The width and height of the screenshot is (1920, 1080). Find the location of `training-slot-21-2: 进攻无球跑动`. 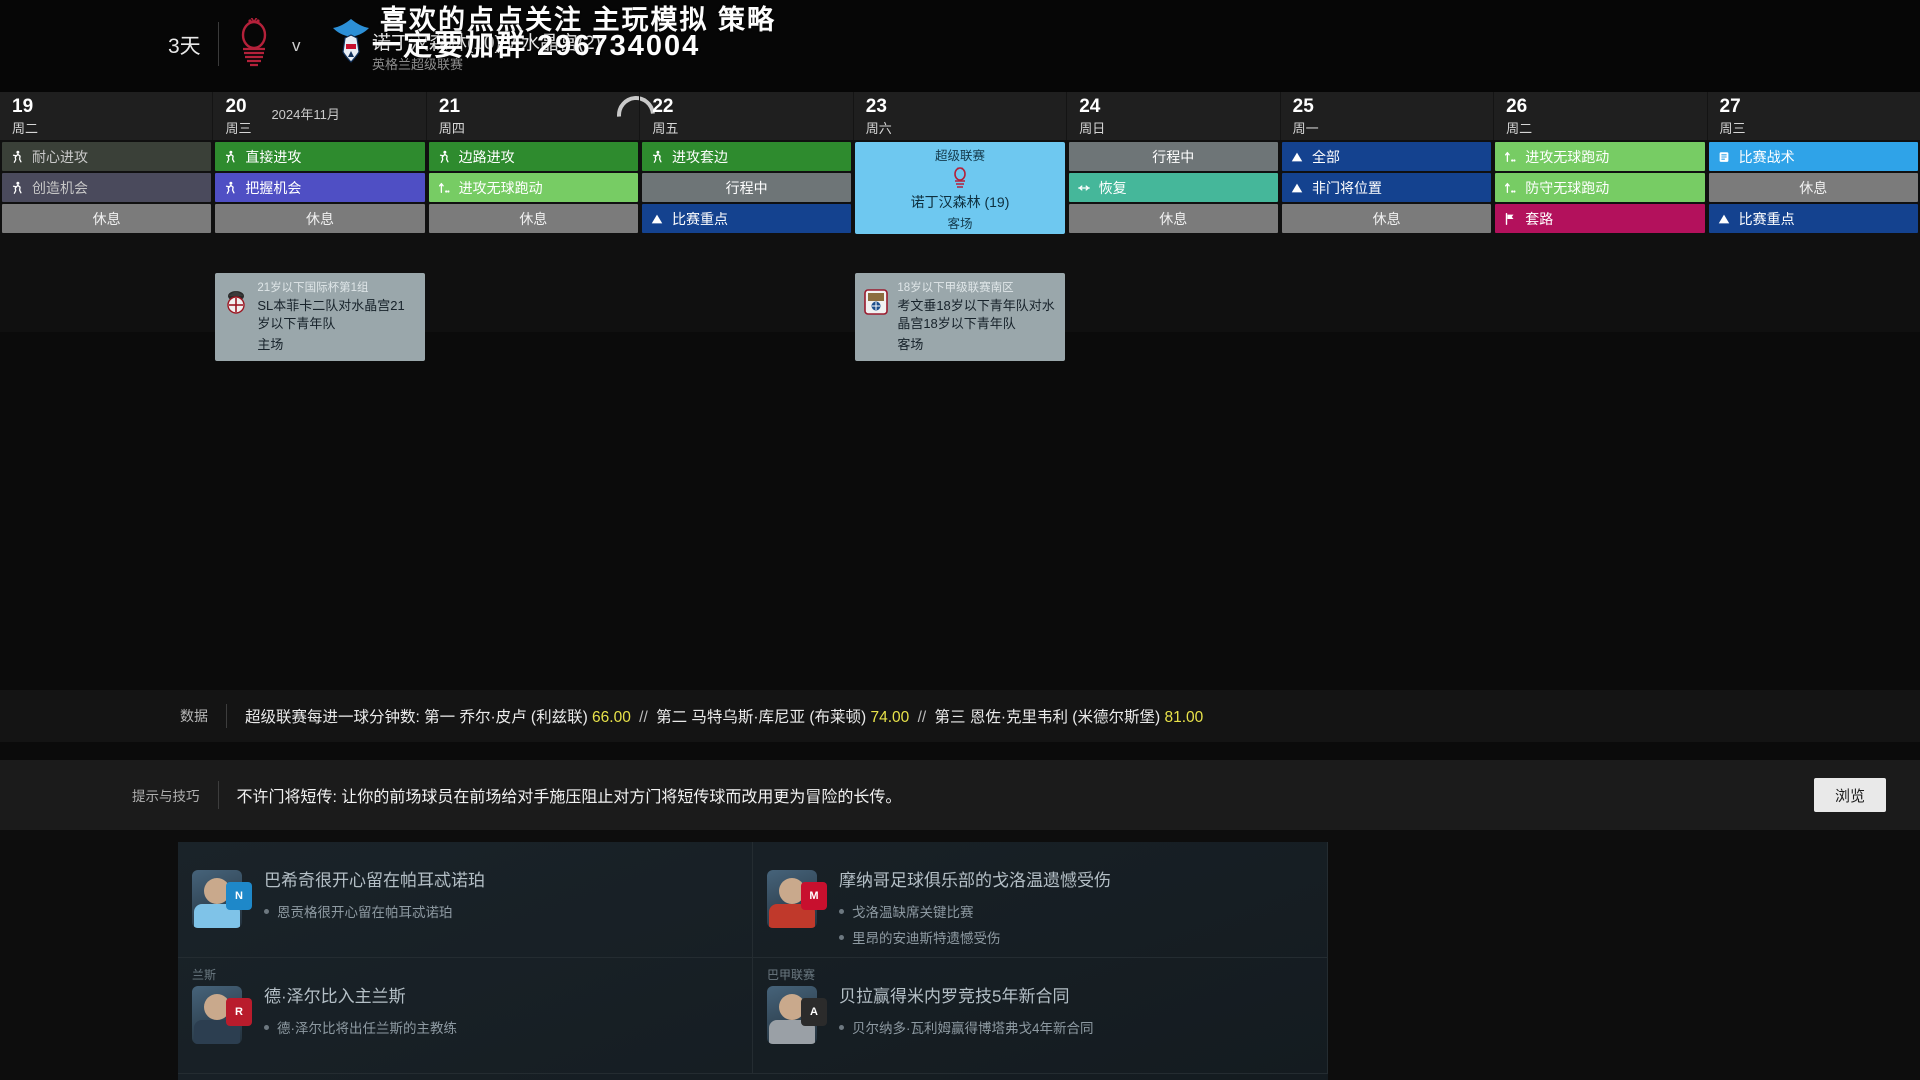

training-slot-21-2: 进攻无球跑动 is located at coordinates (533, 187).